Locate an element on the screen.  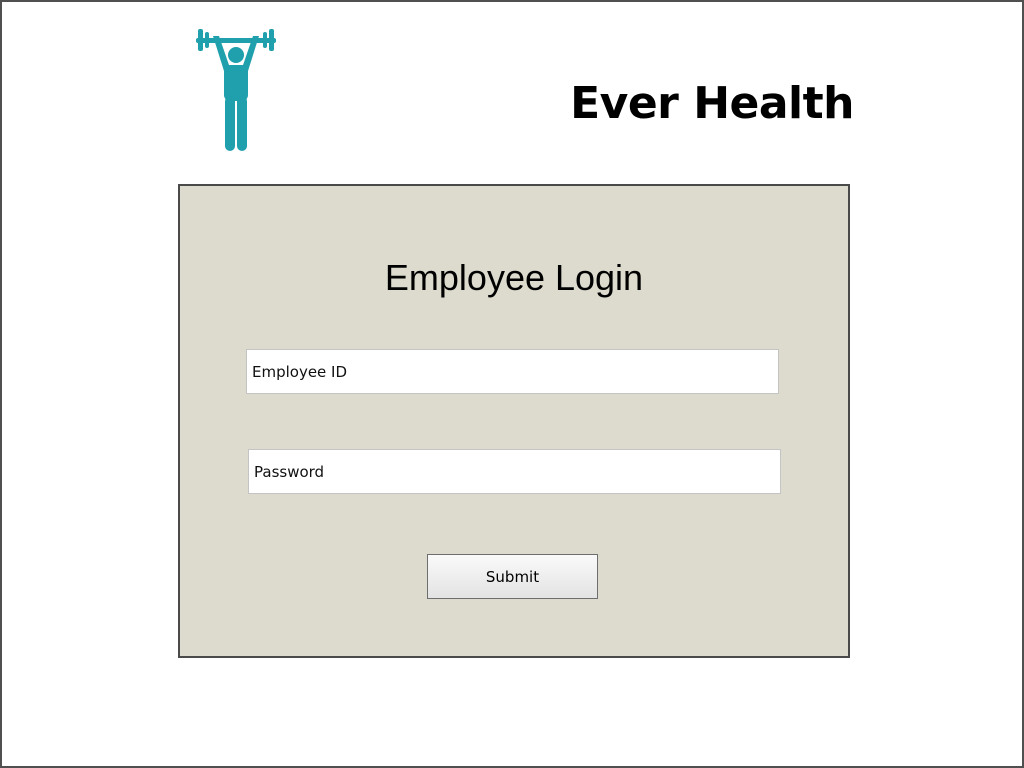
submit-button: Submit is located at coordinates (512, 576).